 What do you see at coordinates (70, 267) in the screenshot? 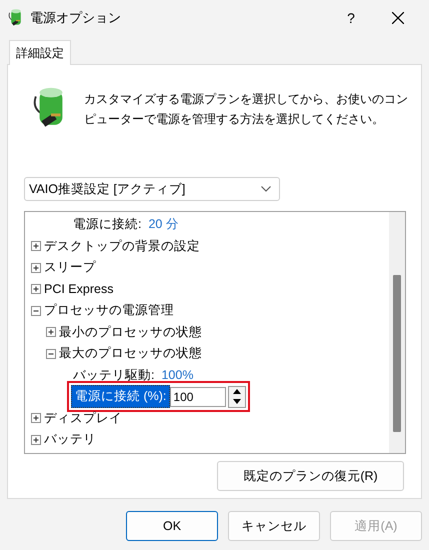
I see `tree-item: スリープ` at bounding box center [70, 267].